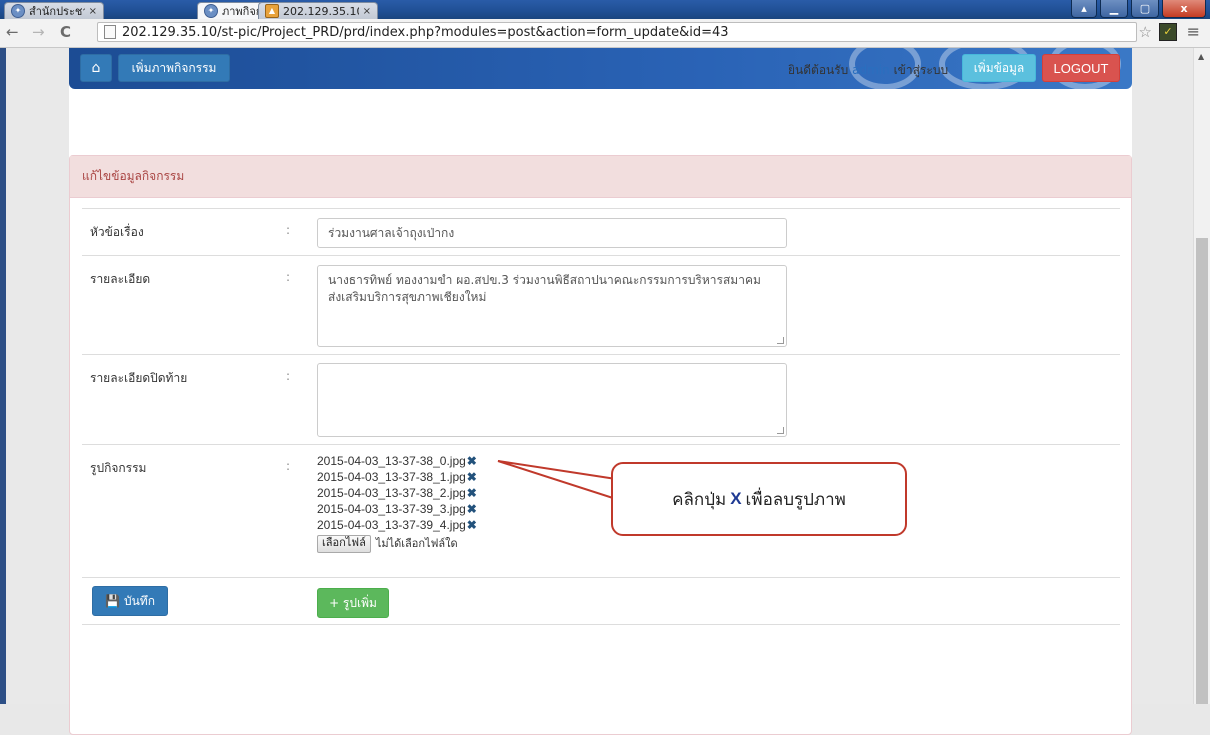 The width and height of the screenshot is (1210, 735). I want to click on no-file-text: ไม่ได้เลือกไฟล์ใด, so click(416, 544).